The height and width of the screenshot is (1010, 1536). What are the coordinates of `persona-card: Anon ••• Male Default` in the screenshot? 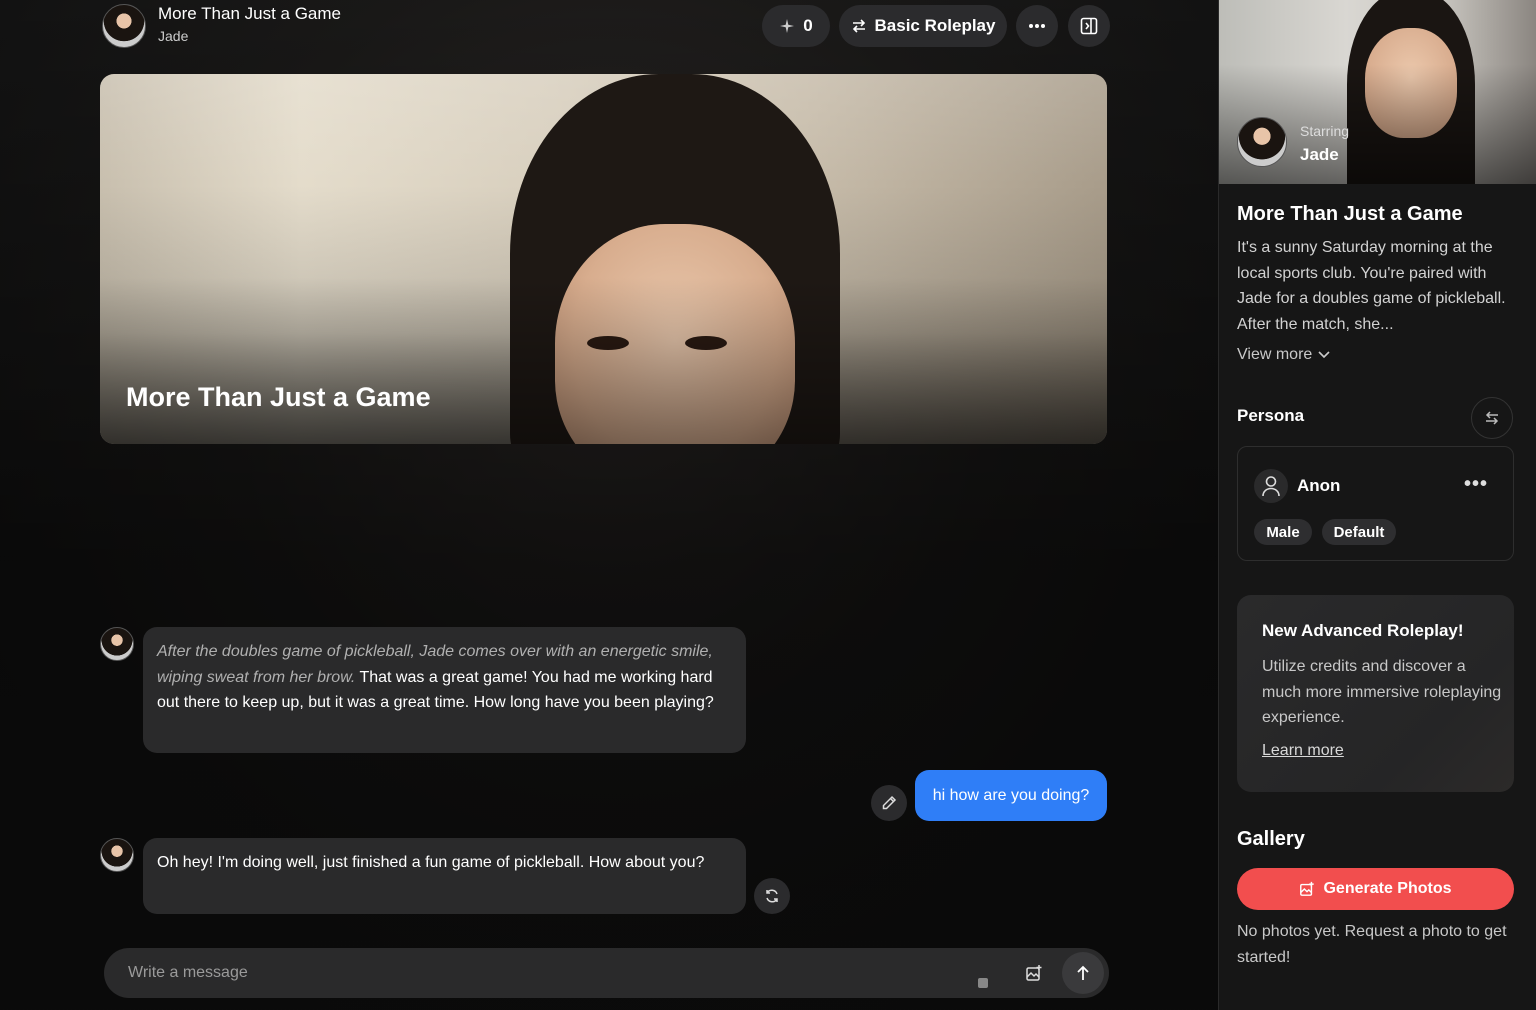 It's located at (1375, 503).